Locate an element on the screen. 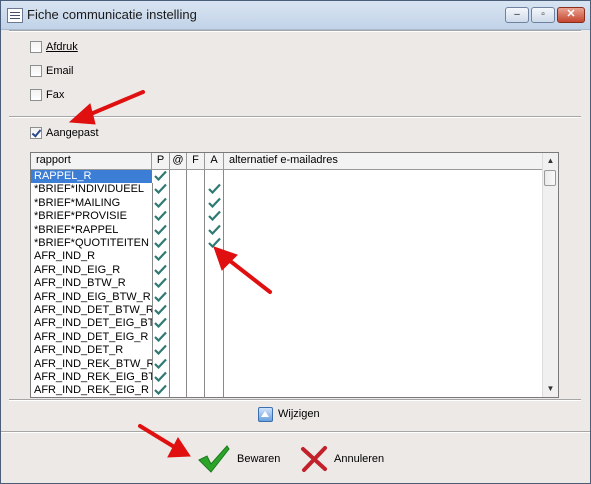 This screenshot has width=591, height=484. table-row: AFR_IND_DET_BTW_R is located at coordinates (287, 310).